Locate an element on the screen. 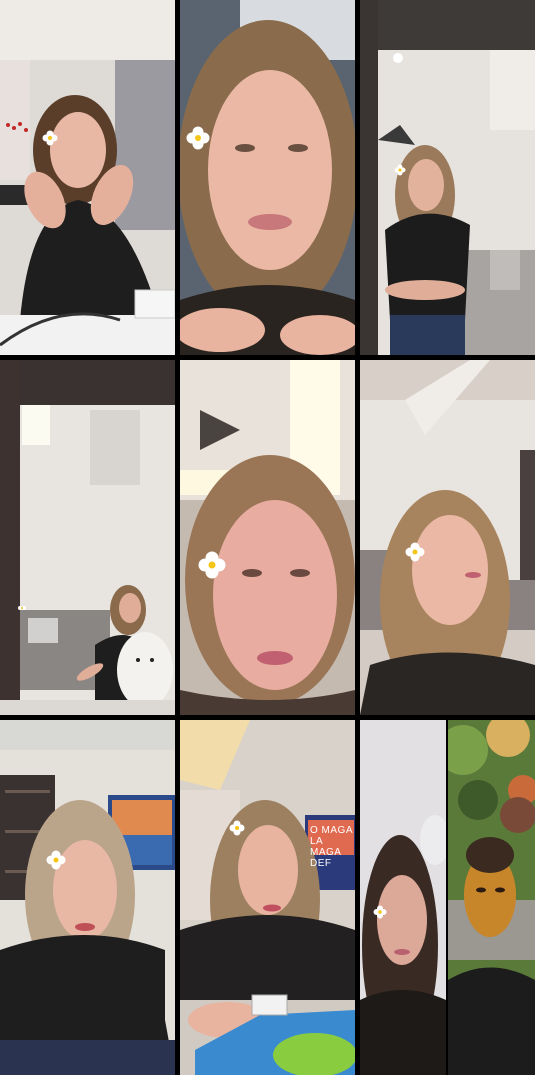  video-tile-8: O MAGA LA MAGA DEF is located at coordinates (267, 897).